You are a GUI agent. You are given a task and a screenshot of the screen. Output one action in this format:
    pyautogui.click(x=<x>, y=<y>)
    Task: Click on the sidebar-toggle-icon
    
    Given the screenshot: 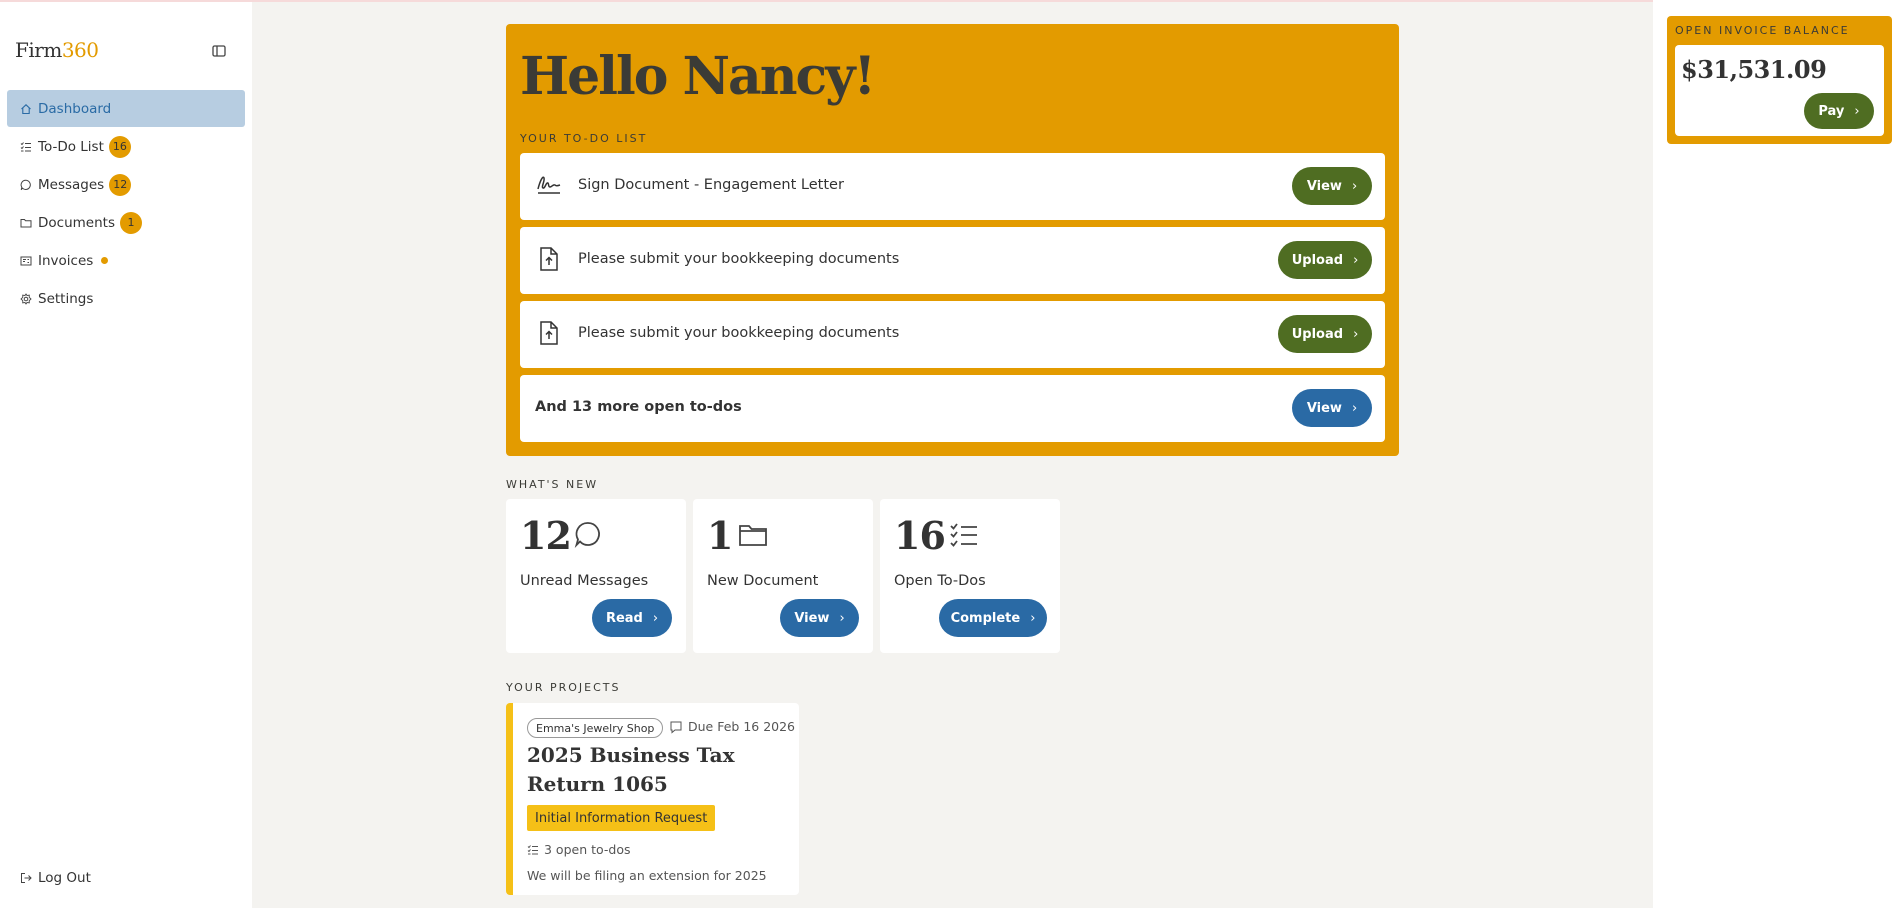 What is the action you would take?
    pyautogui.click(x=219, y=51)
    